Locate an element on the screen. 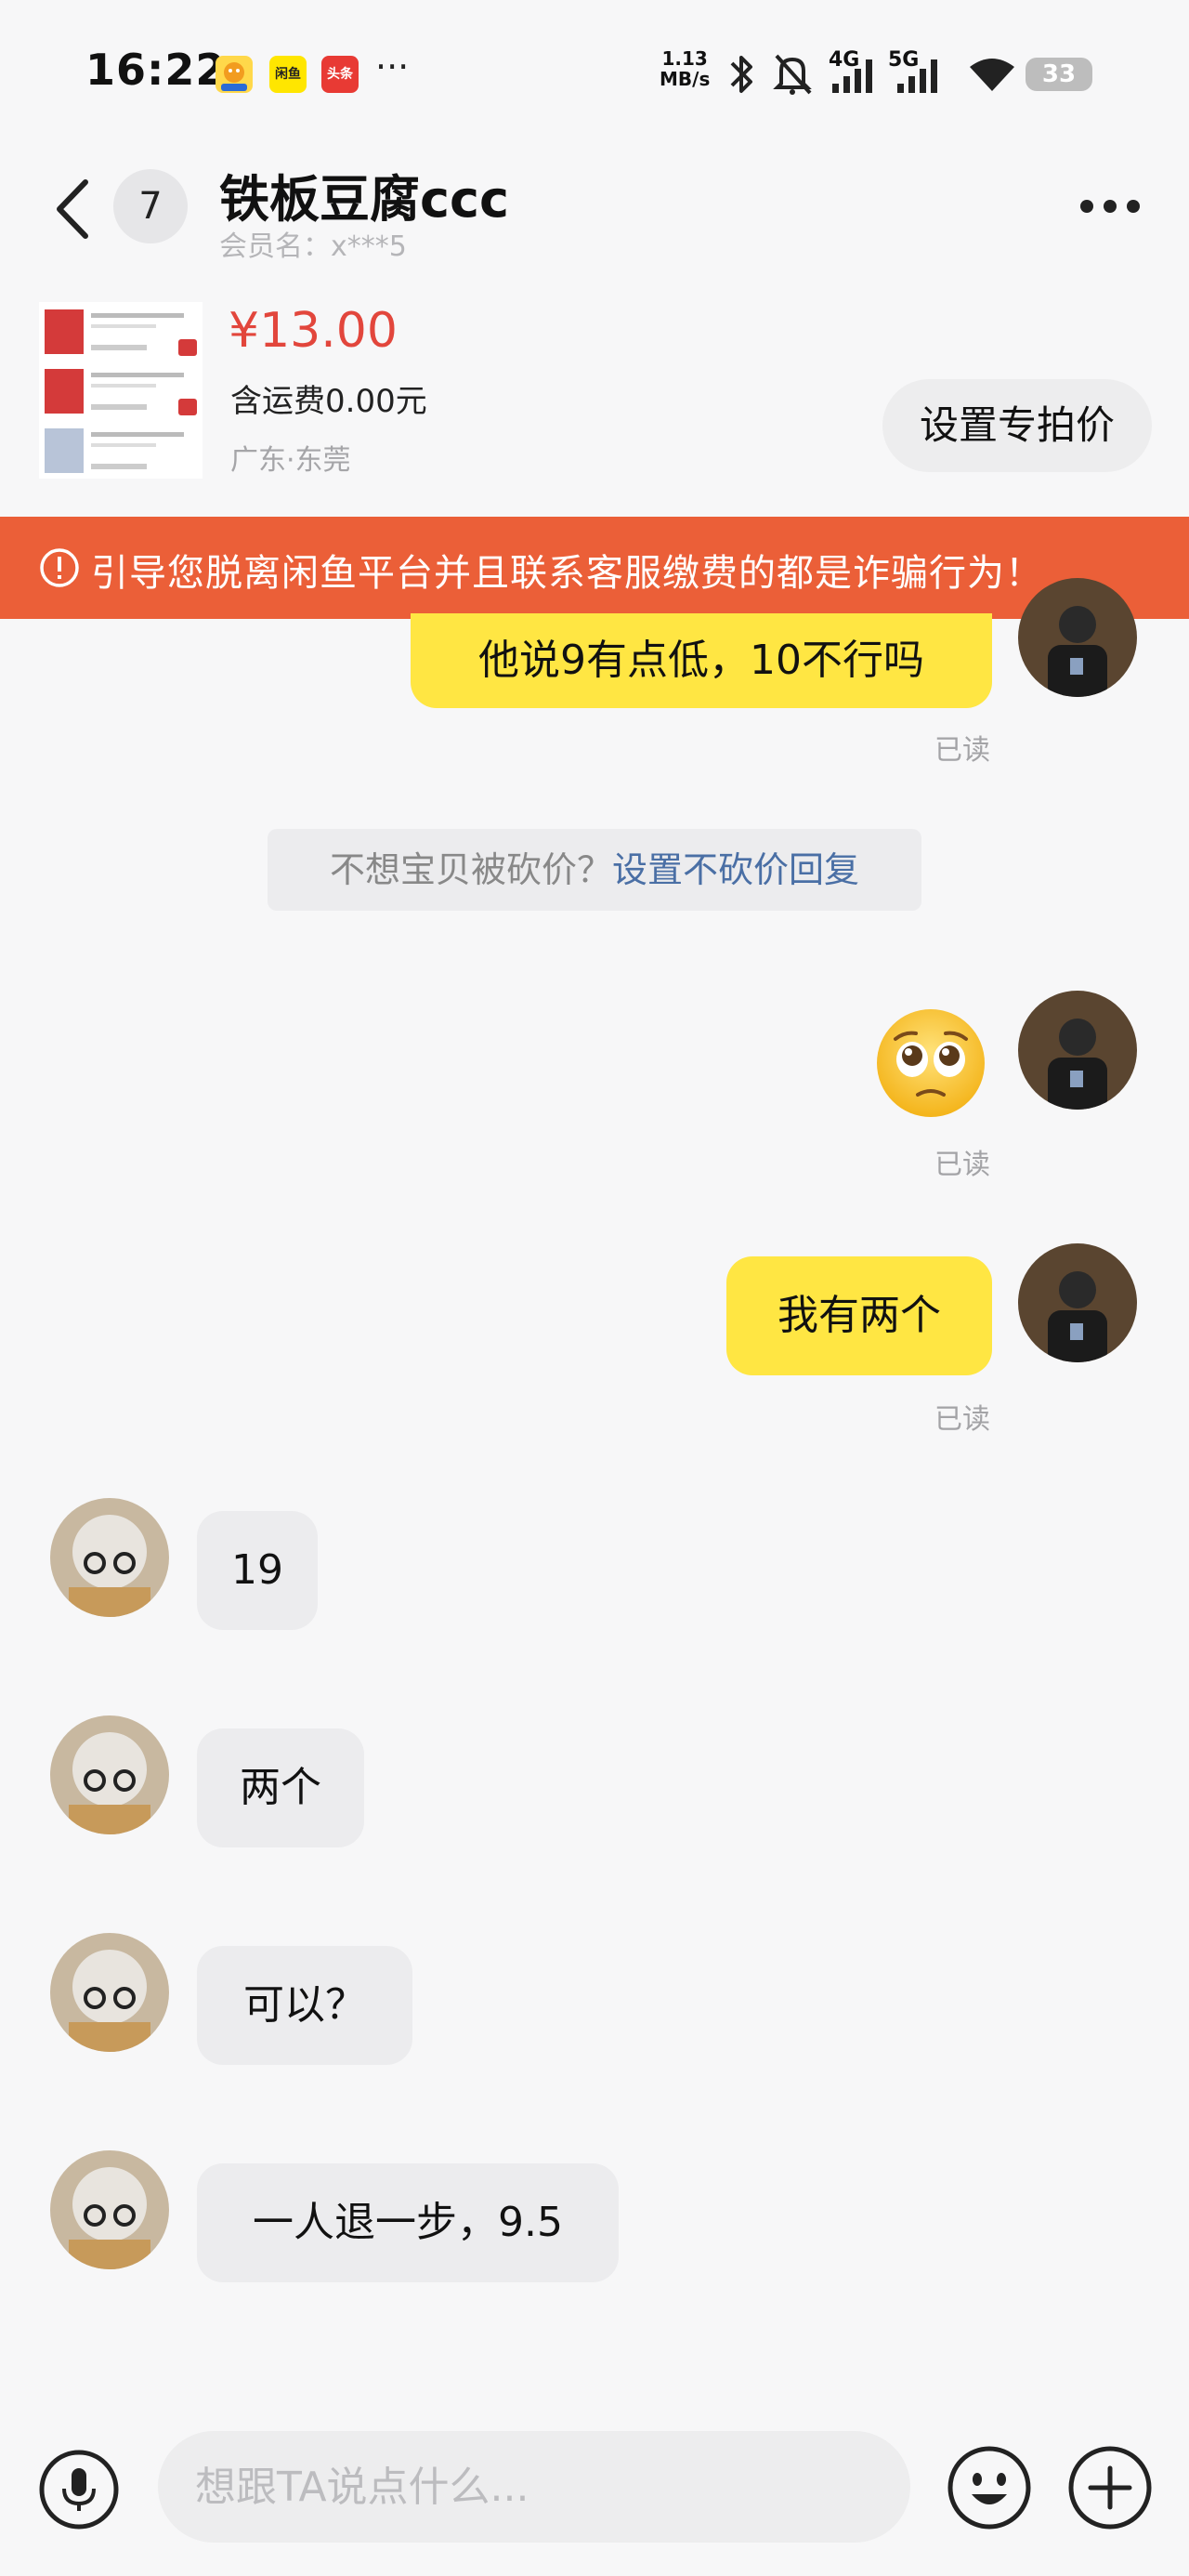  toutiao-app-icon: 头条 is located at coordinates (340, 74).